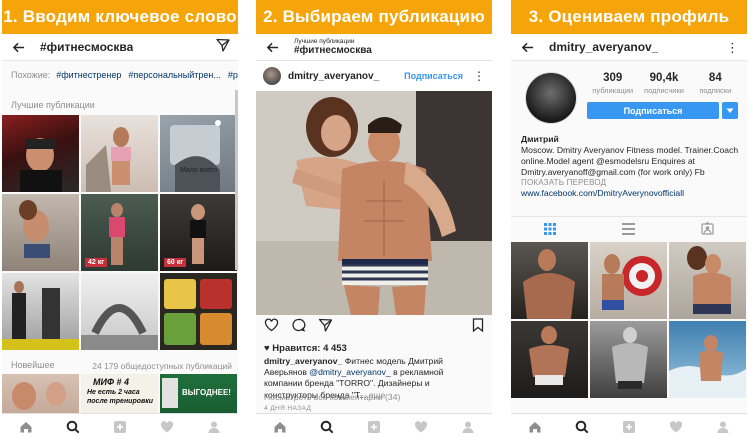  What do you see at coordinates (288, 408) in the screenshot?
I see `post-time: 4 ДНЯ НАЗАД` at bounding box center [288, 408].